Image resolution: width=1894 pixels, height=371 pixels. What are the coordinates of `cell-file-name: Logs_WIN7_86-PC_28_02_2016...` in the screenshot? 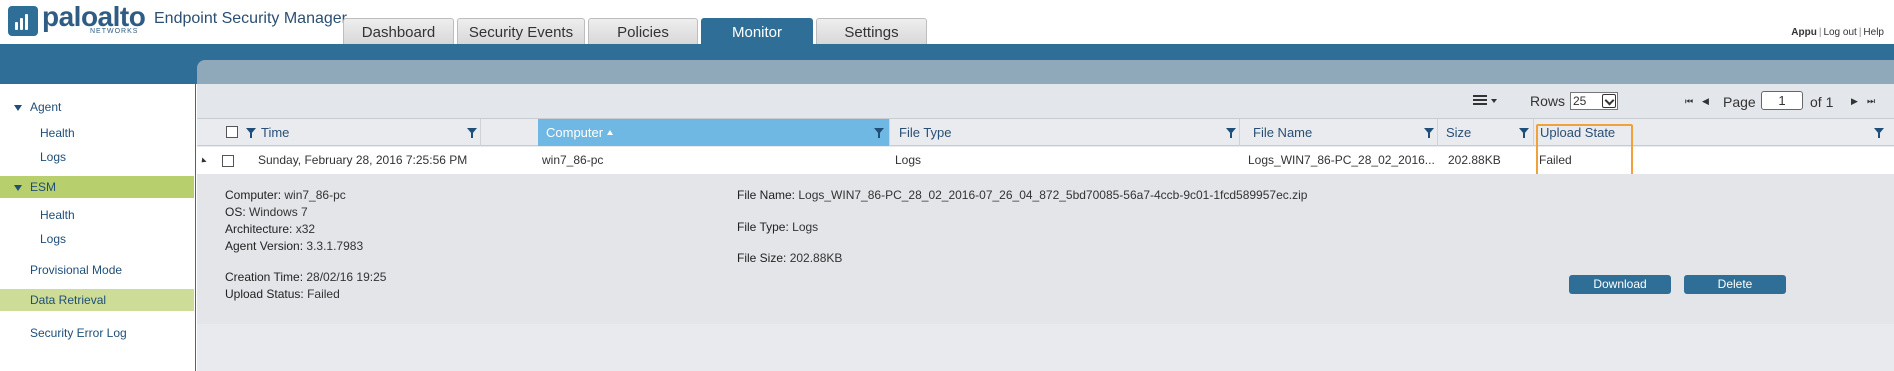 It's located at (1341, 160).